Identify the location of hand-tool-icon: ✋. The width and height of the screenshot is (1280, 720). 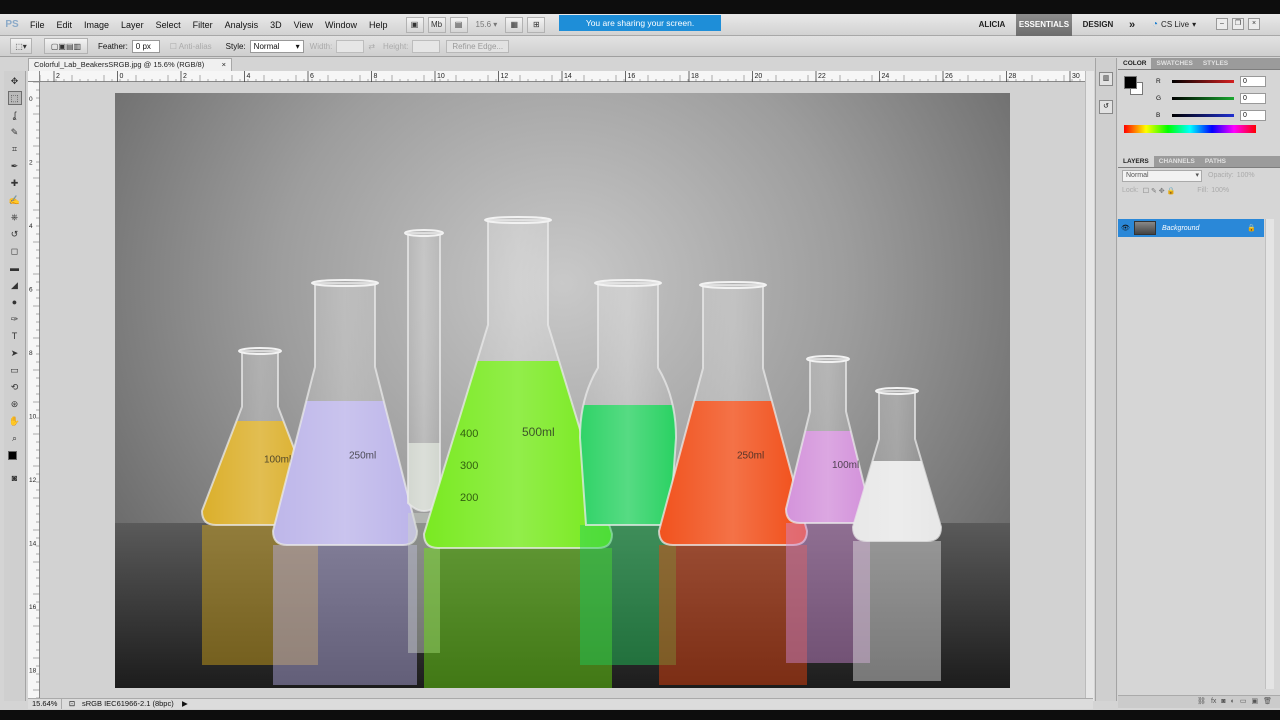
(15, 421).